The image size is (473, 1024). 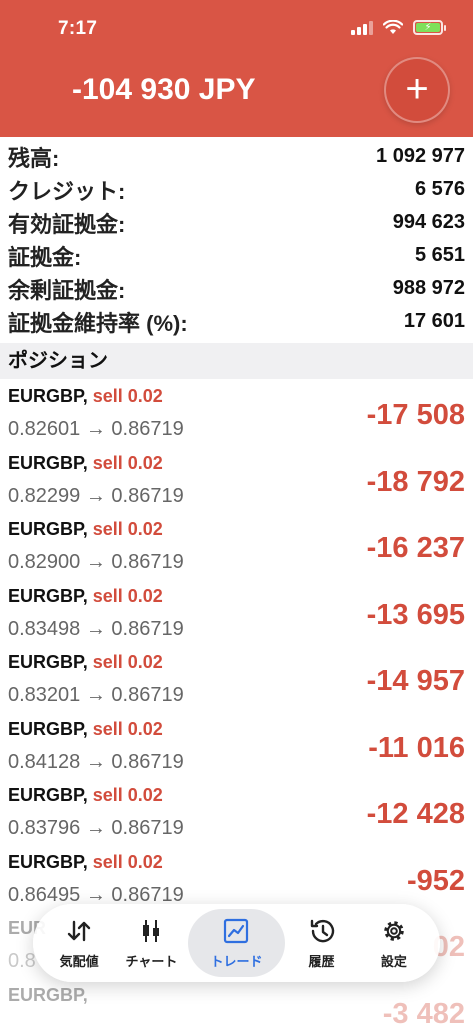 What do you see at coordinates (236, 931) in the screenshot?
I see `trade-chart-icon` at bounding box center [236, 931].